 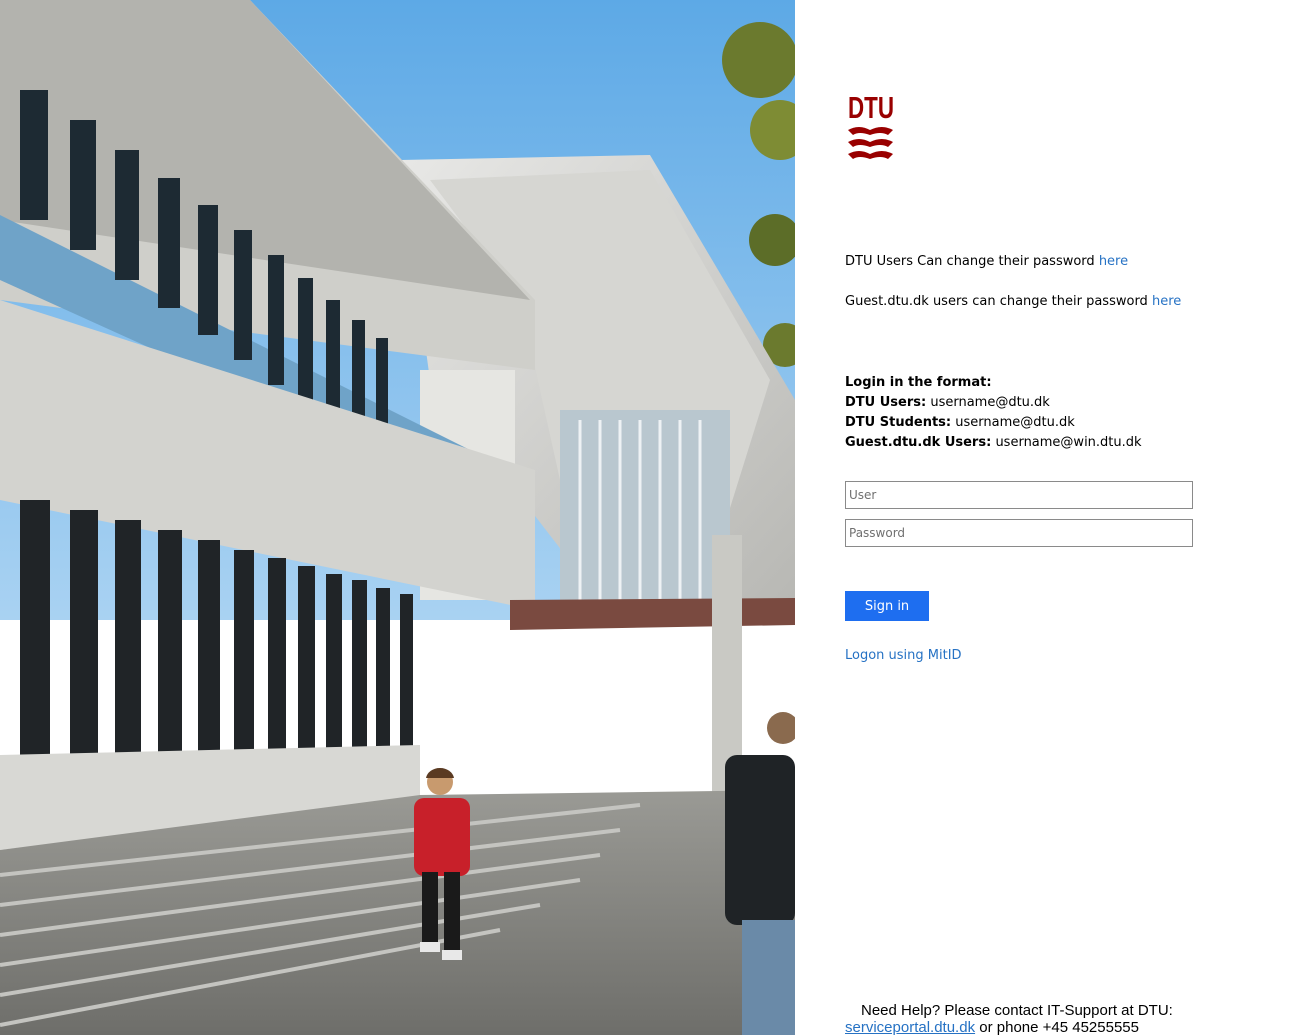 I want to click on login-format-row-label: DTU Students:, so click(x=898, y=422).